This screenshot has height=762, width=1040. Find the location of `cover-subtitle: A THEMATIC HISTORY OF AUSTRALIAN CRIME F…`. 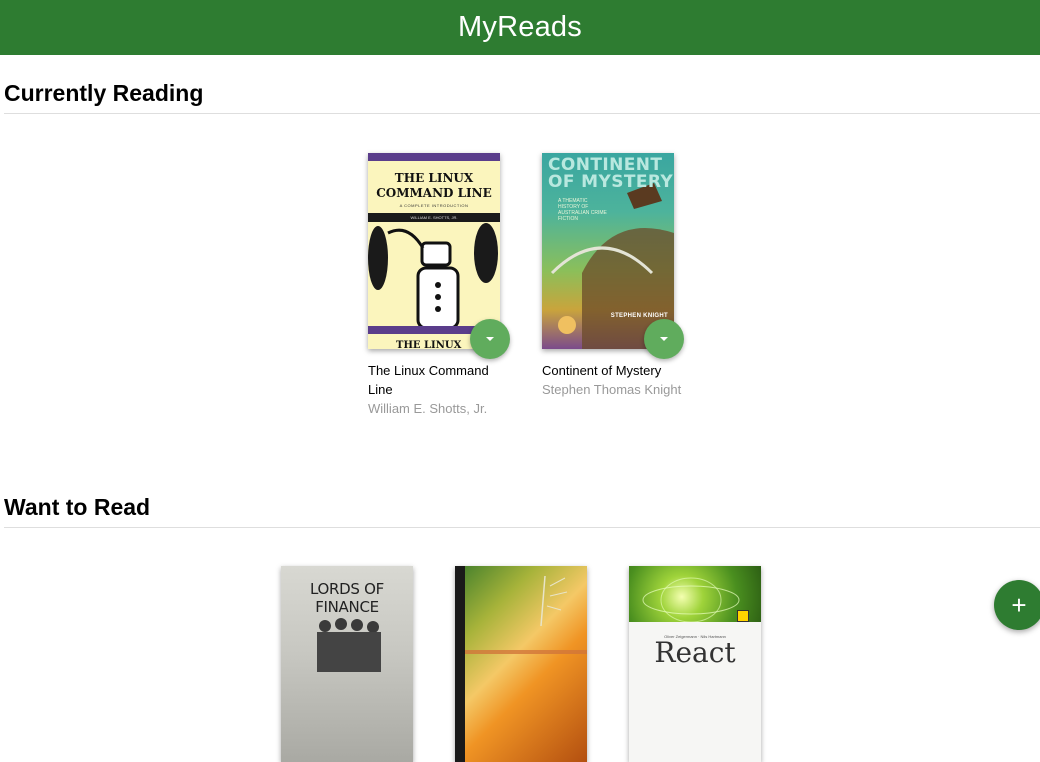

cover-subtitle: A THEMATIC HISTORY OF AUSTRALIAN CRIME F… is located at coordinates (582, 210).